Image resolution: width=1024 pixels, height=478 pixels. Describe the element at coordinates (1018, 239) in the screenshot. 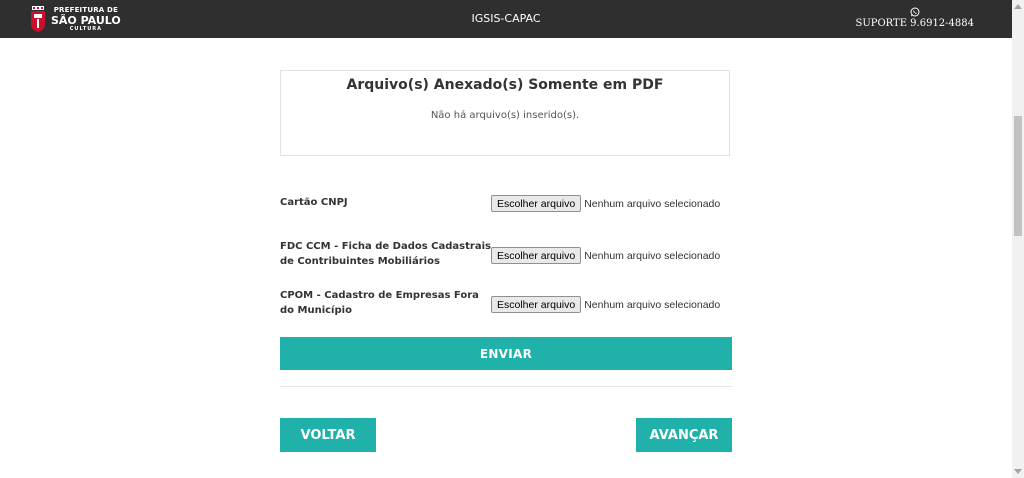

I see `page-scrollbar` at that location.